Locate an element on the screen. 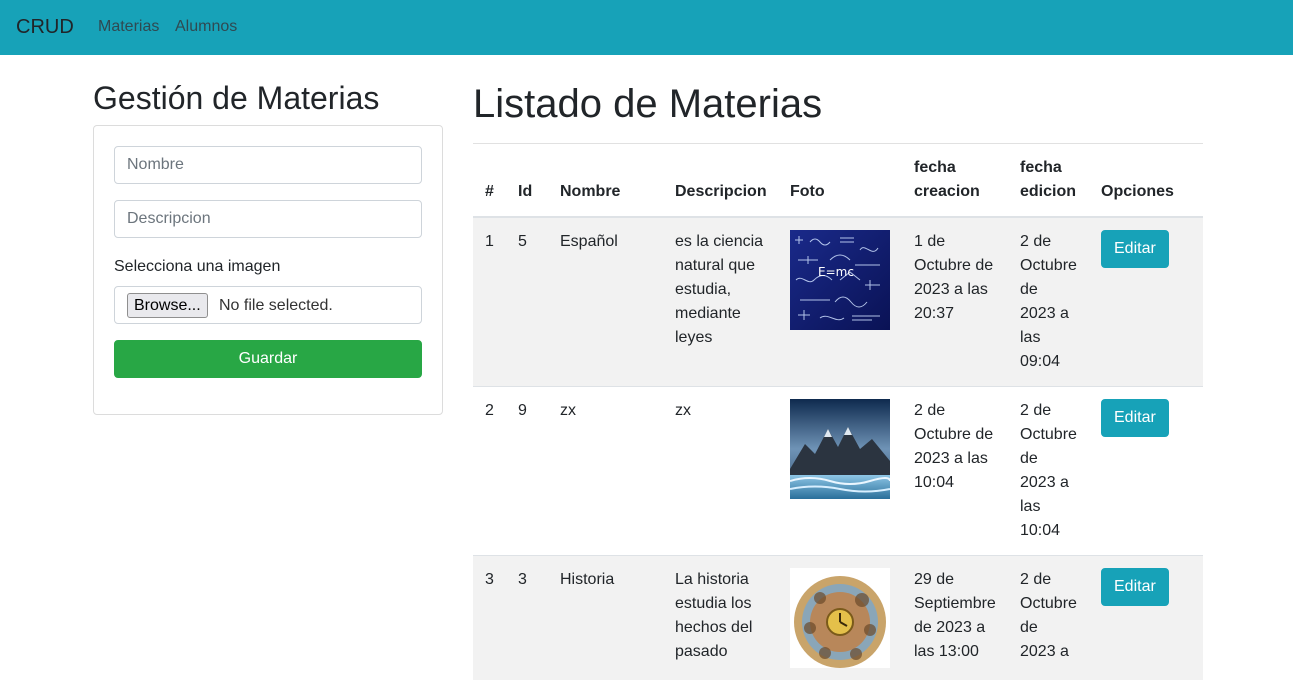 This screenshot has width=1293, height=680. list-title: Listado de Materias is located at coordinates (647, 104).